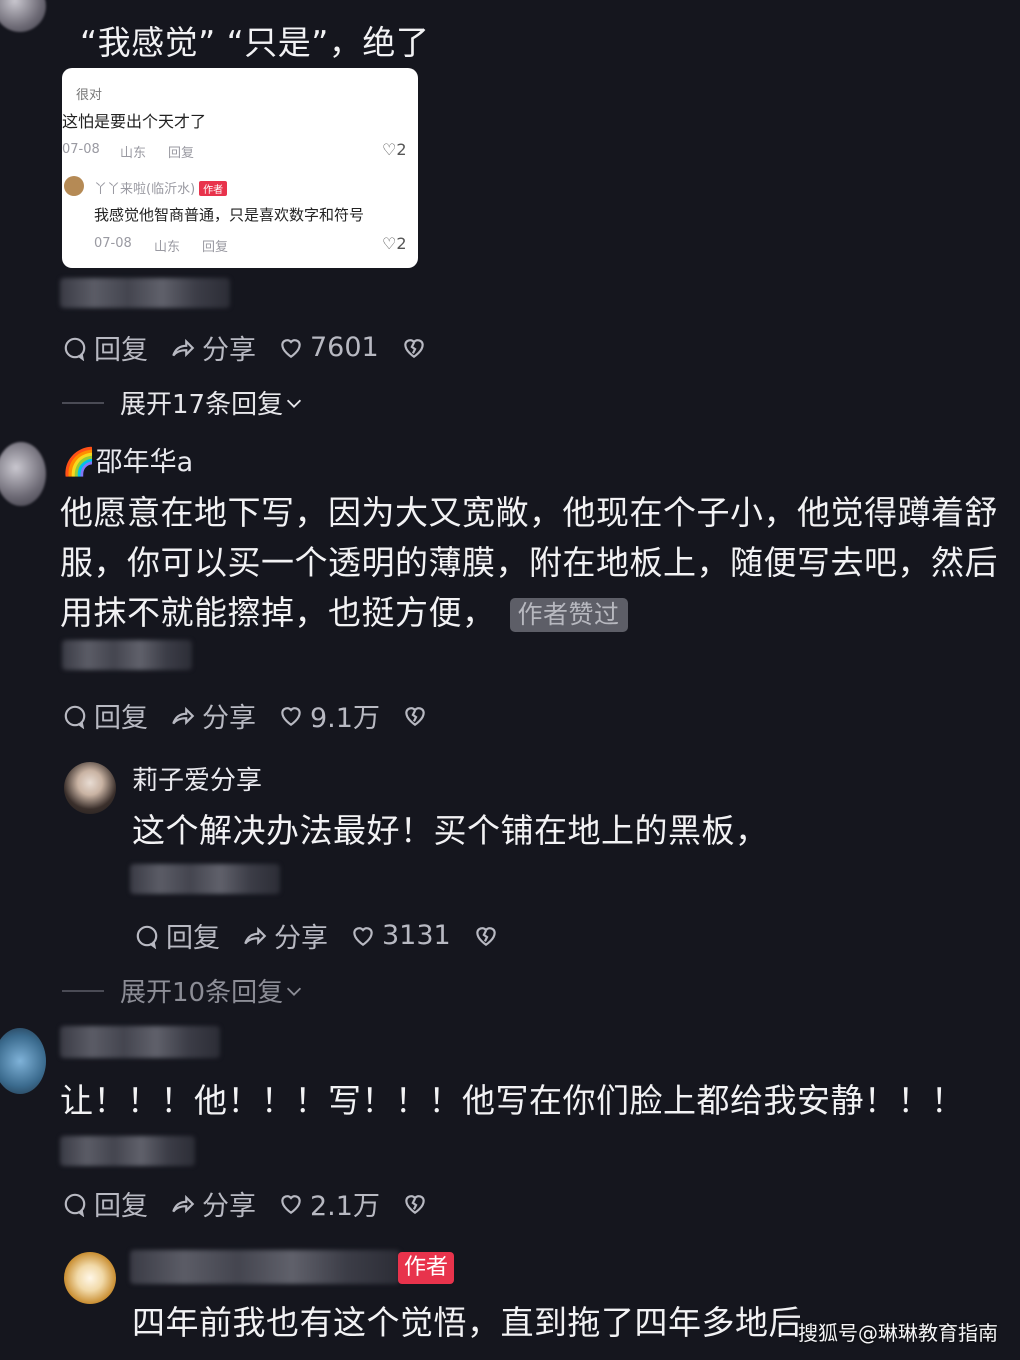 The width and height of the screenshot is (1020, 1360). I want to click on like-button: 3131, so click(400, 935).